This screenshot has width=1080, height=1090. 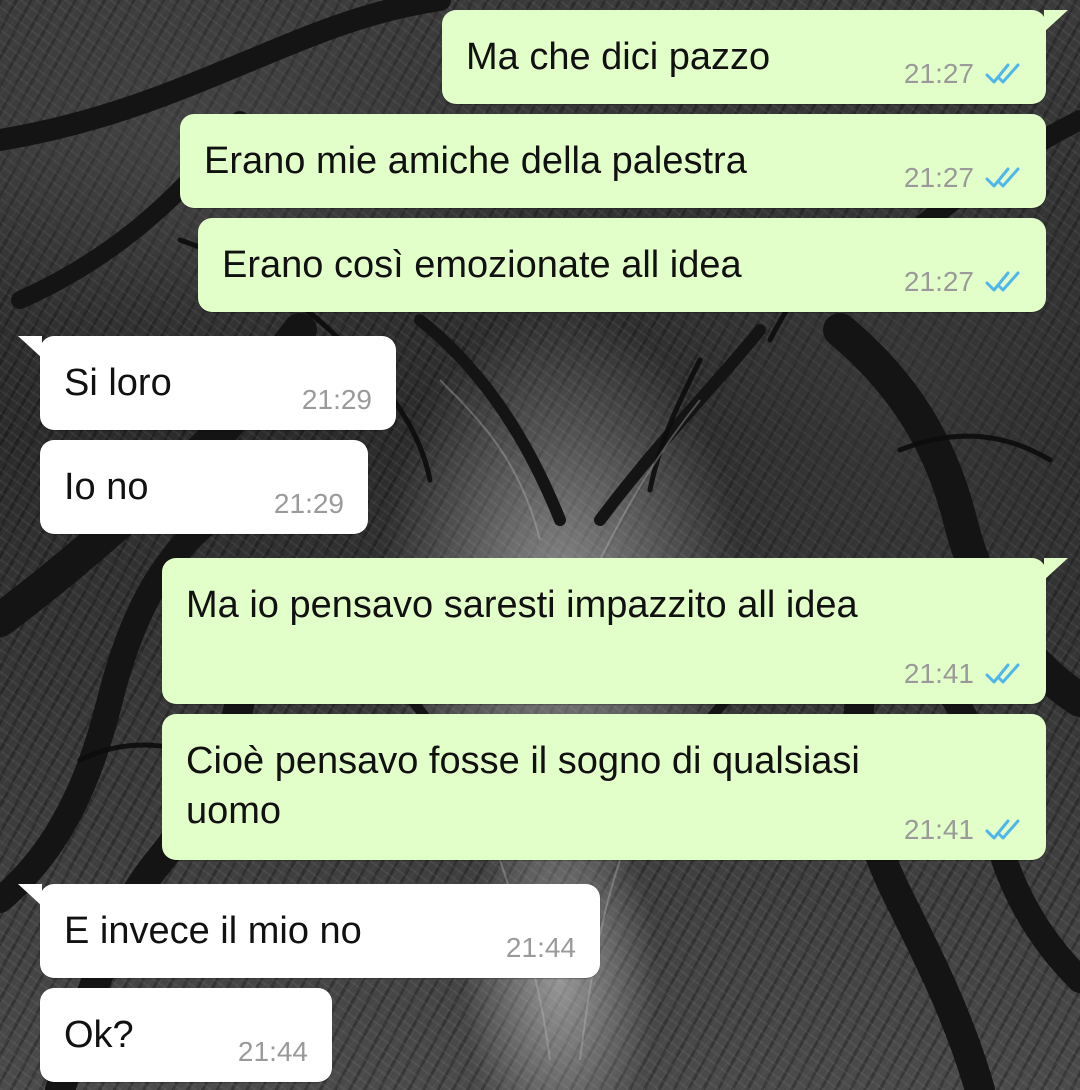 What do you see at coordinates (522, 605) in the screenshot?
I see `message-text: Ma io pensavo saresti impazzito all idea` at bounding box center [522, 605].